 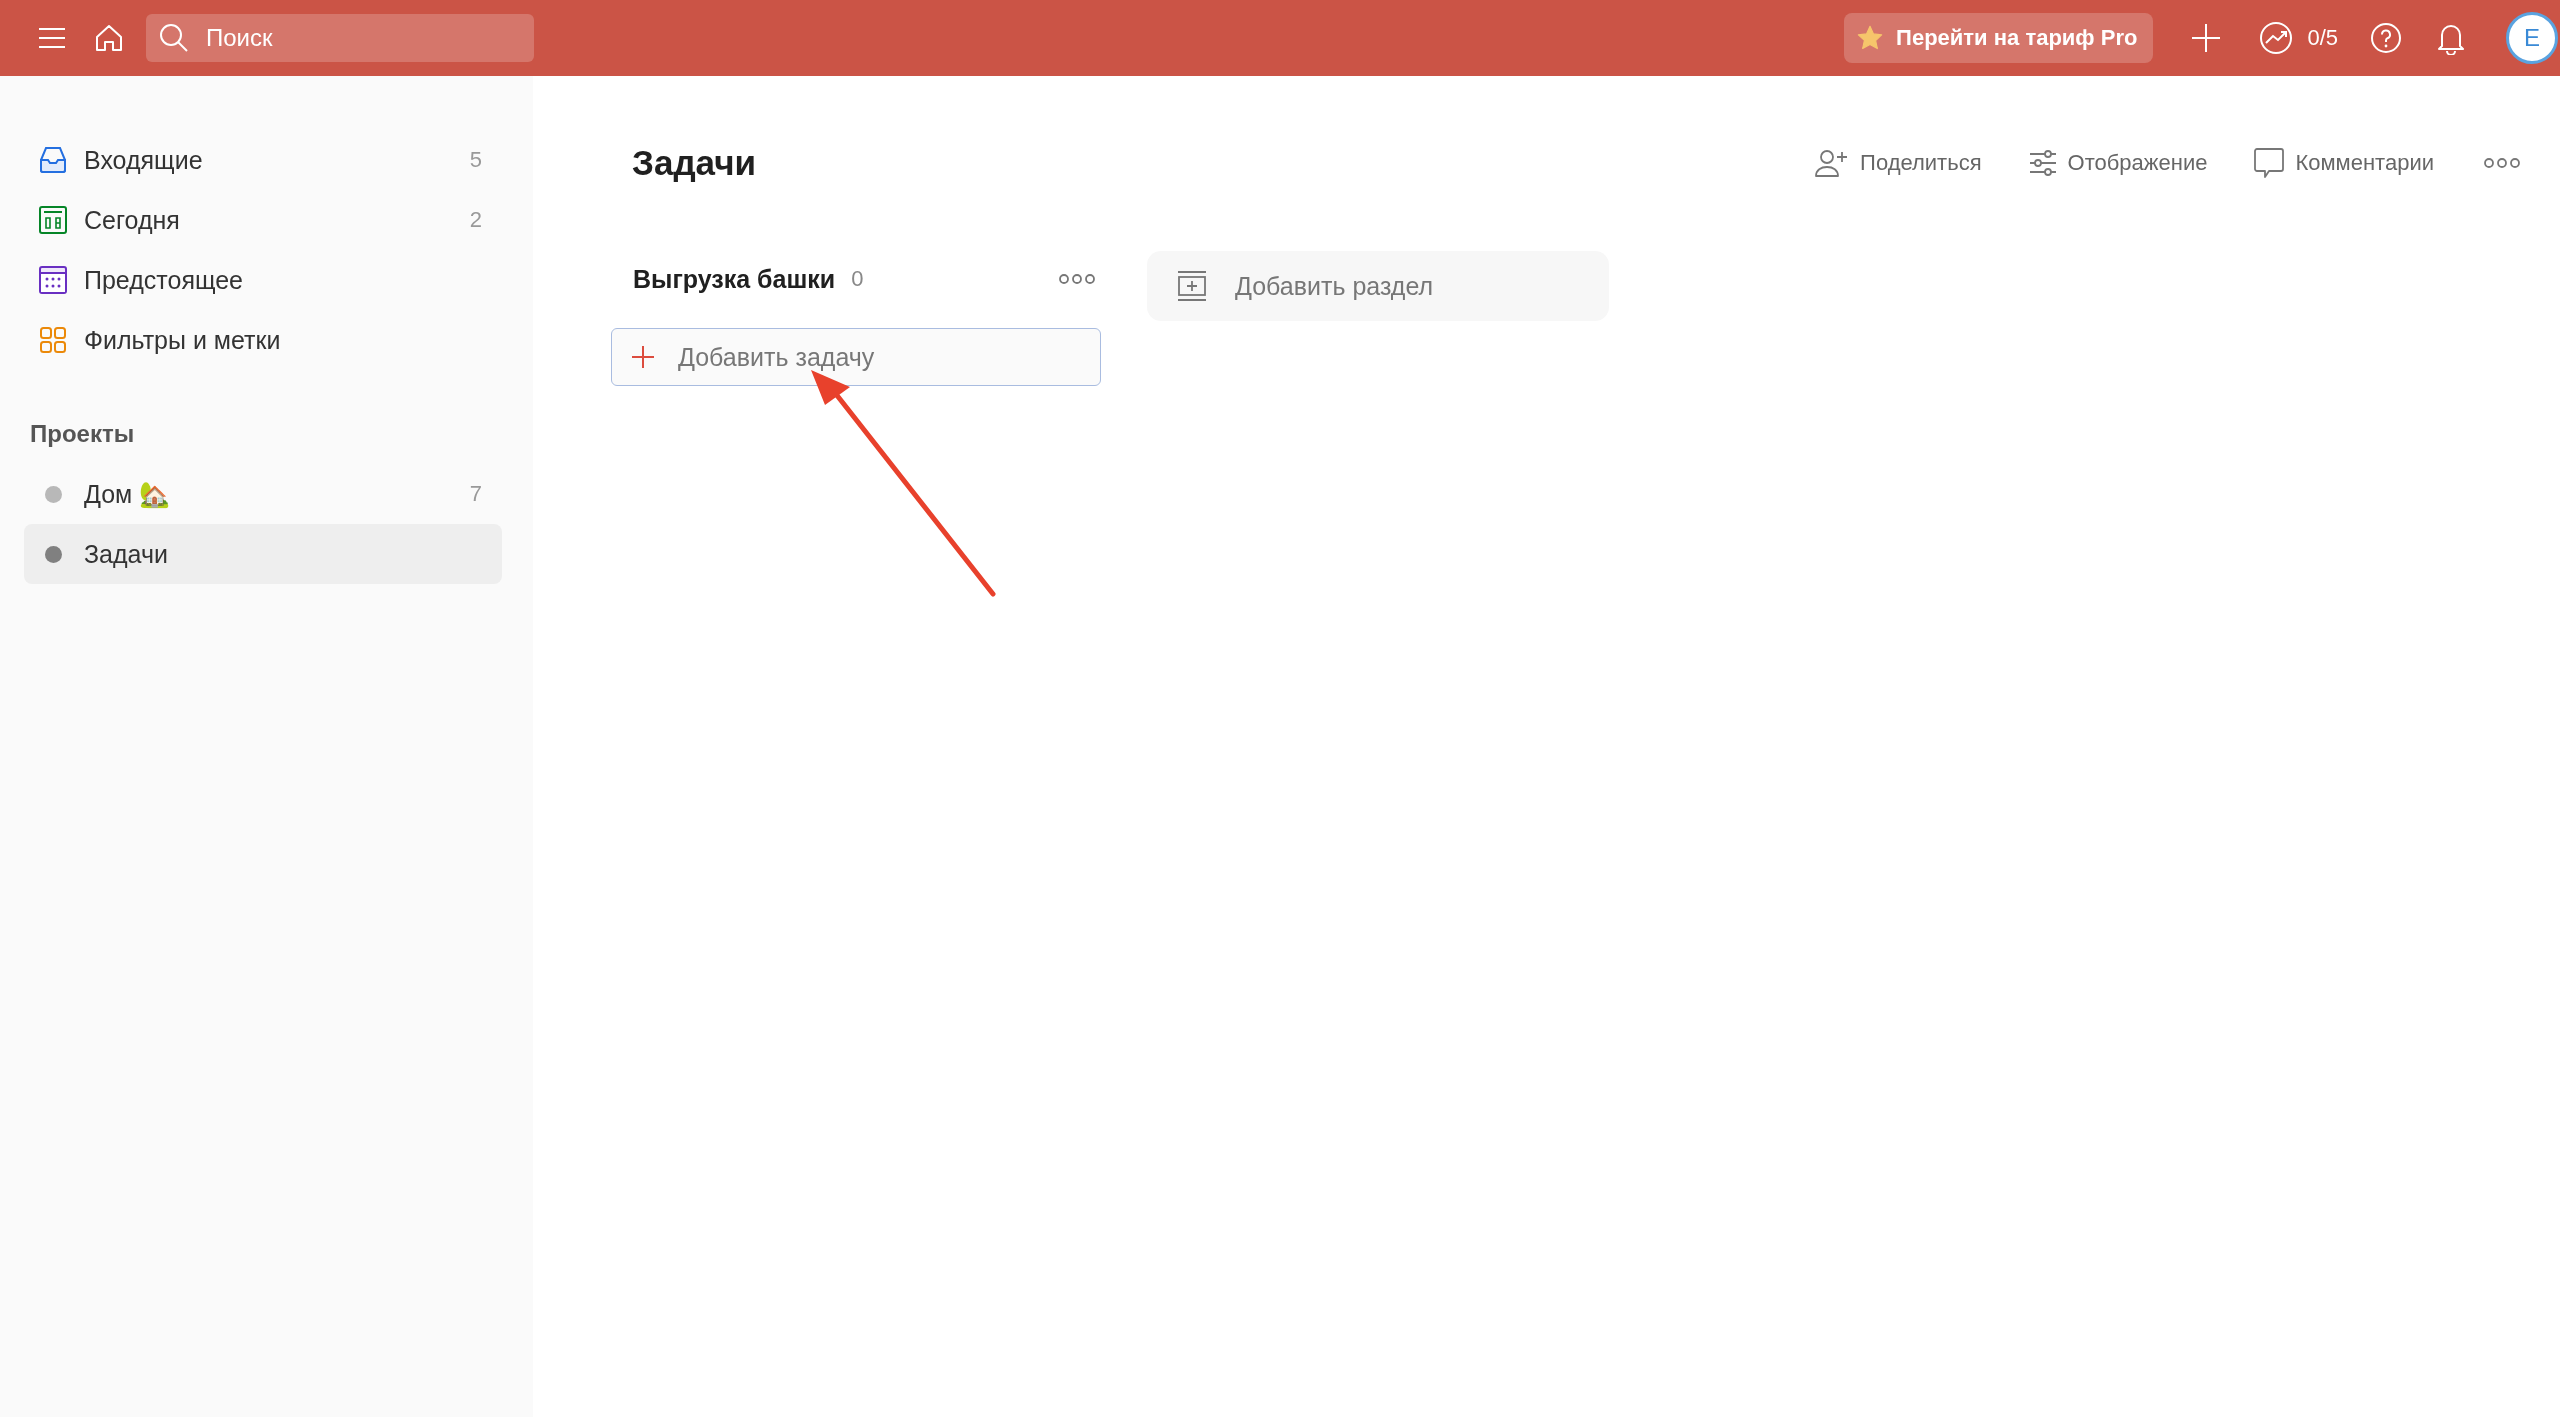 What do you see at coordinates (1870, 38) in the screenshot?
I see `star-icon` at bounding box center [1870, 38].